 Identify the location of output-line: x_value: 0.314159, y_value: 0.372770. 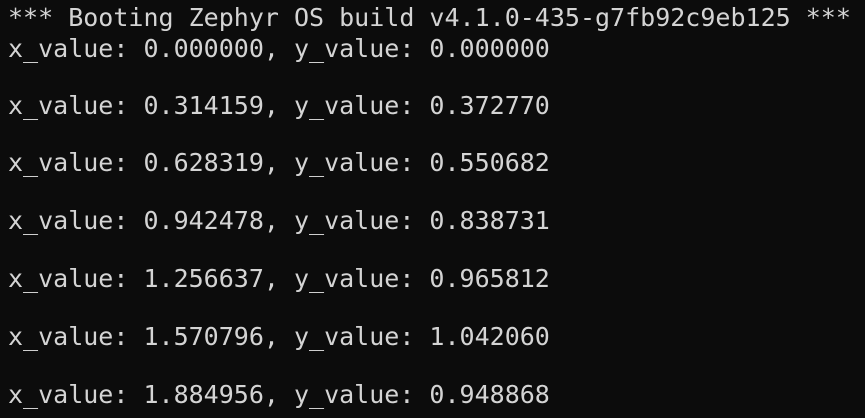
(279, 105).